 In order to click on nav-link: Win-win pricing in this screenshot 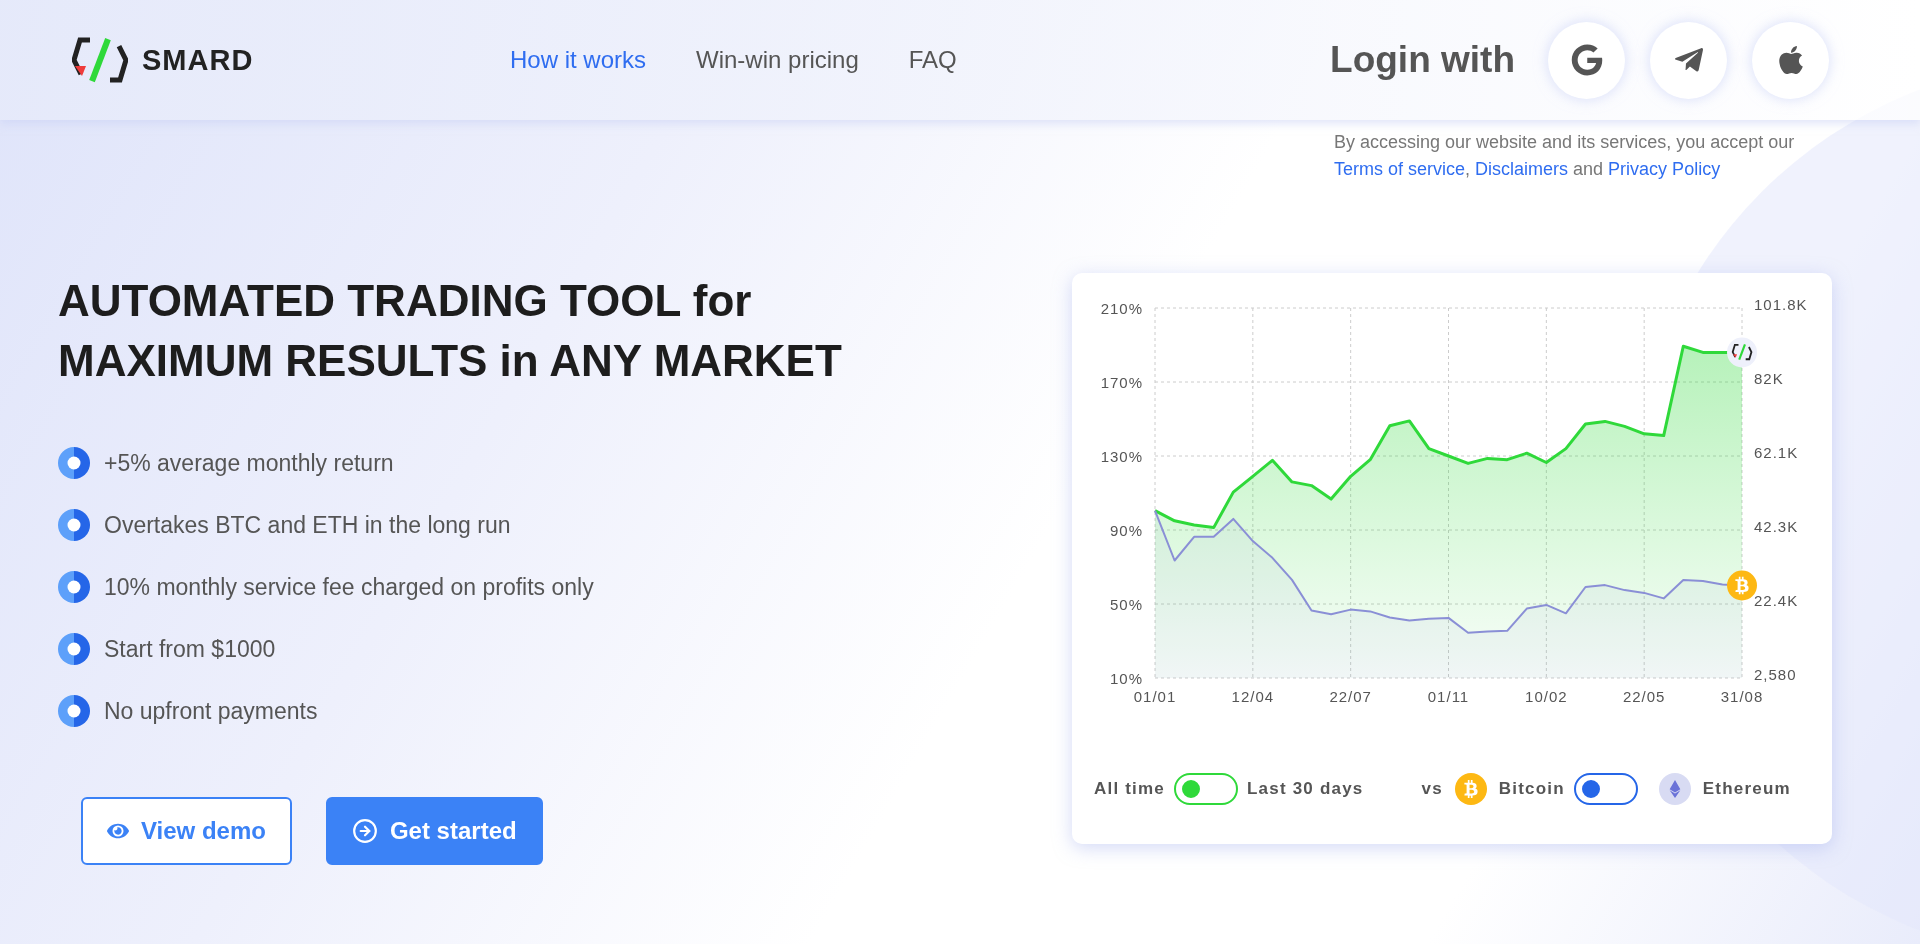, I will do `click(777, 60)`.